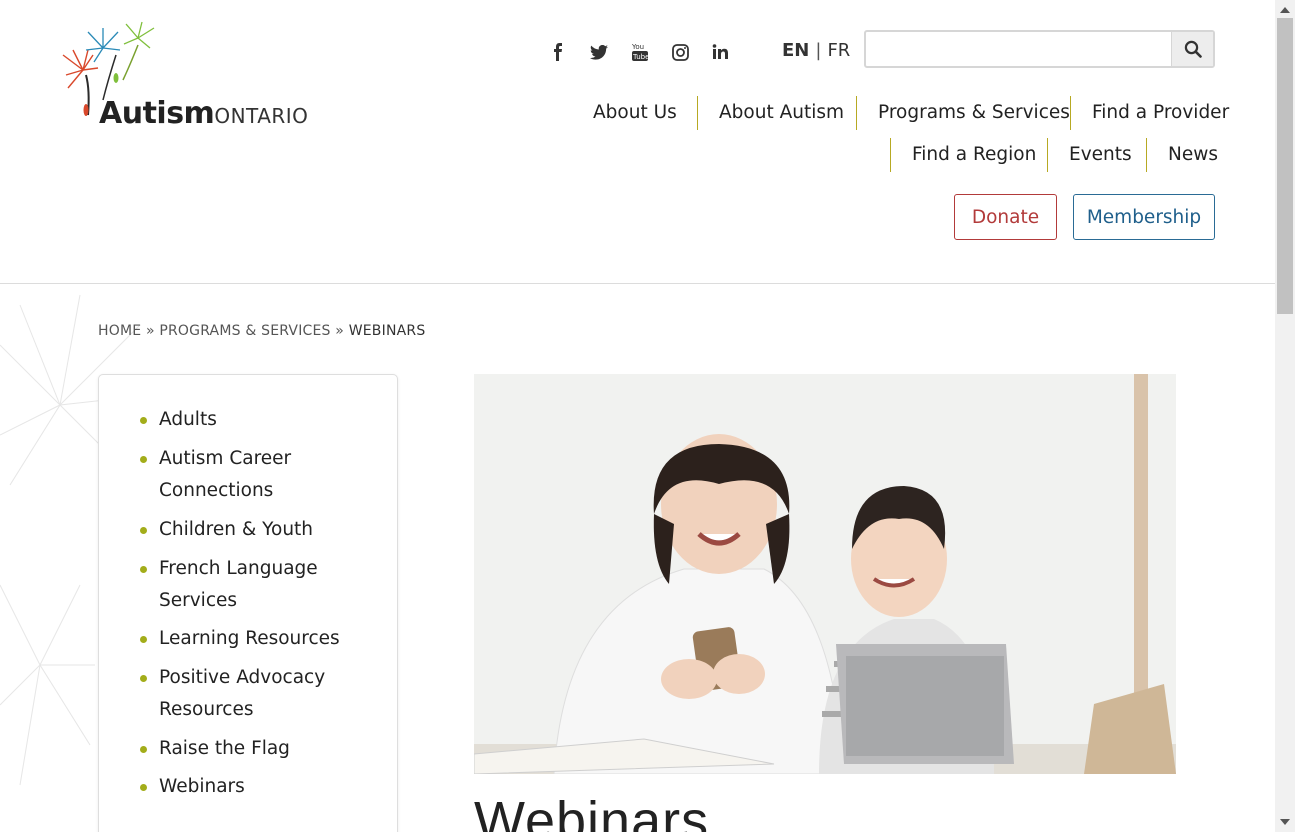  Describe the element at coordinates (795, 50) in the screenshot. I see `lang-en-link: EN` at that location.